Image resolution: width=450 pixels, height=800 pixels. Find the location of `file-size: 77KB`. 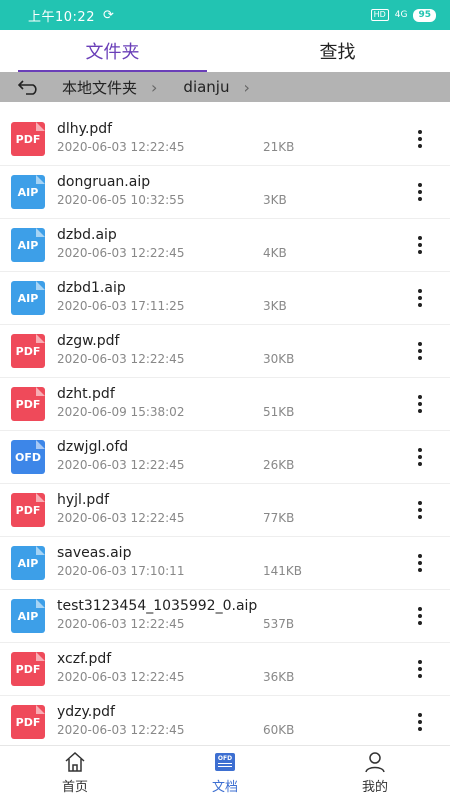

file-size: 77KB is located at coordinates (279, 518).